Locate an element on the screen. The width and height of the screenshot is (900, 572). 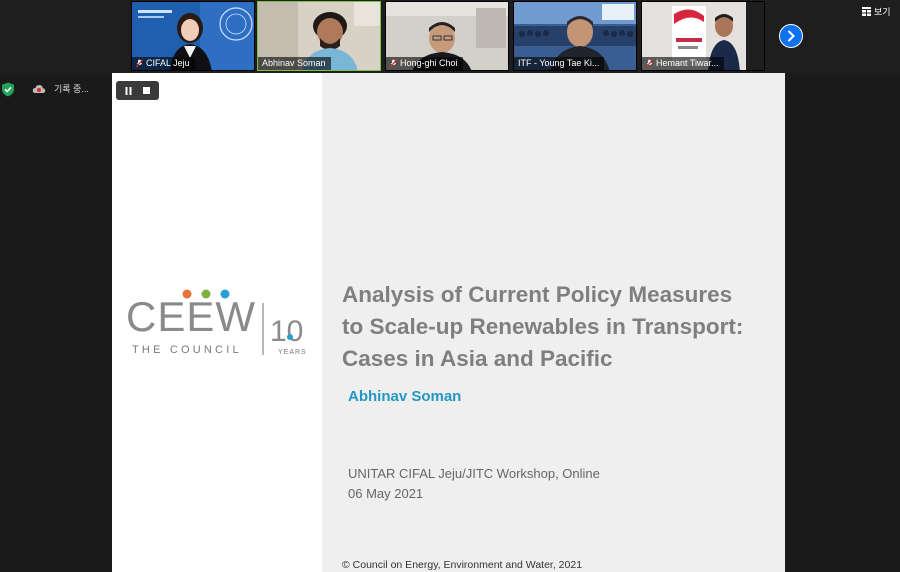
pause-icon is located at coordinates (128, 90).